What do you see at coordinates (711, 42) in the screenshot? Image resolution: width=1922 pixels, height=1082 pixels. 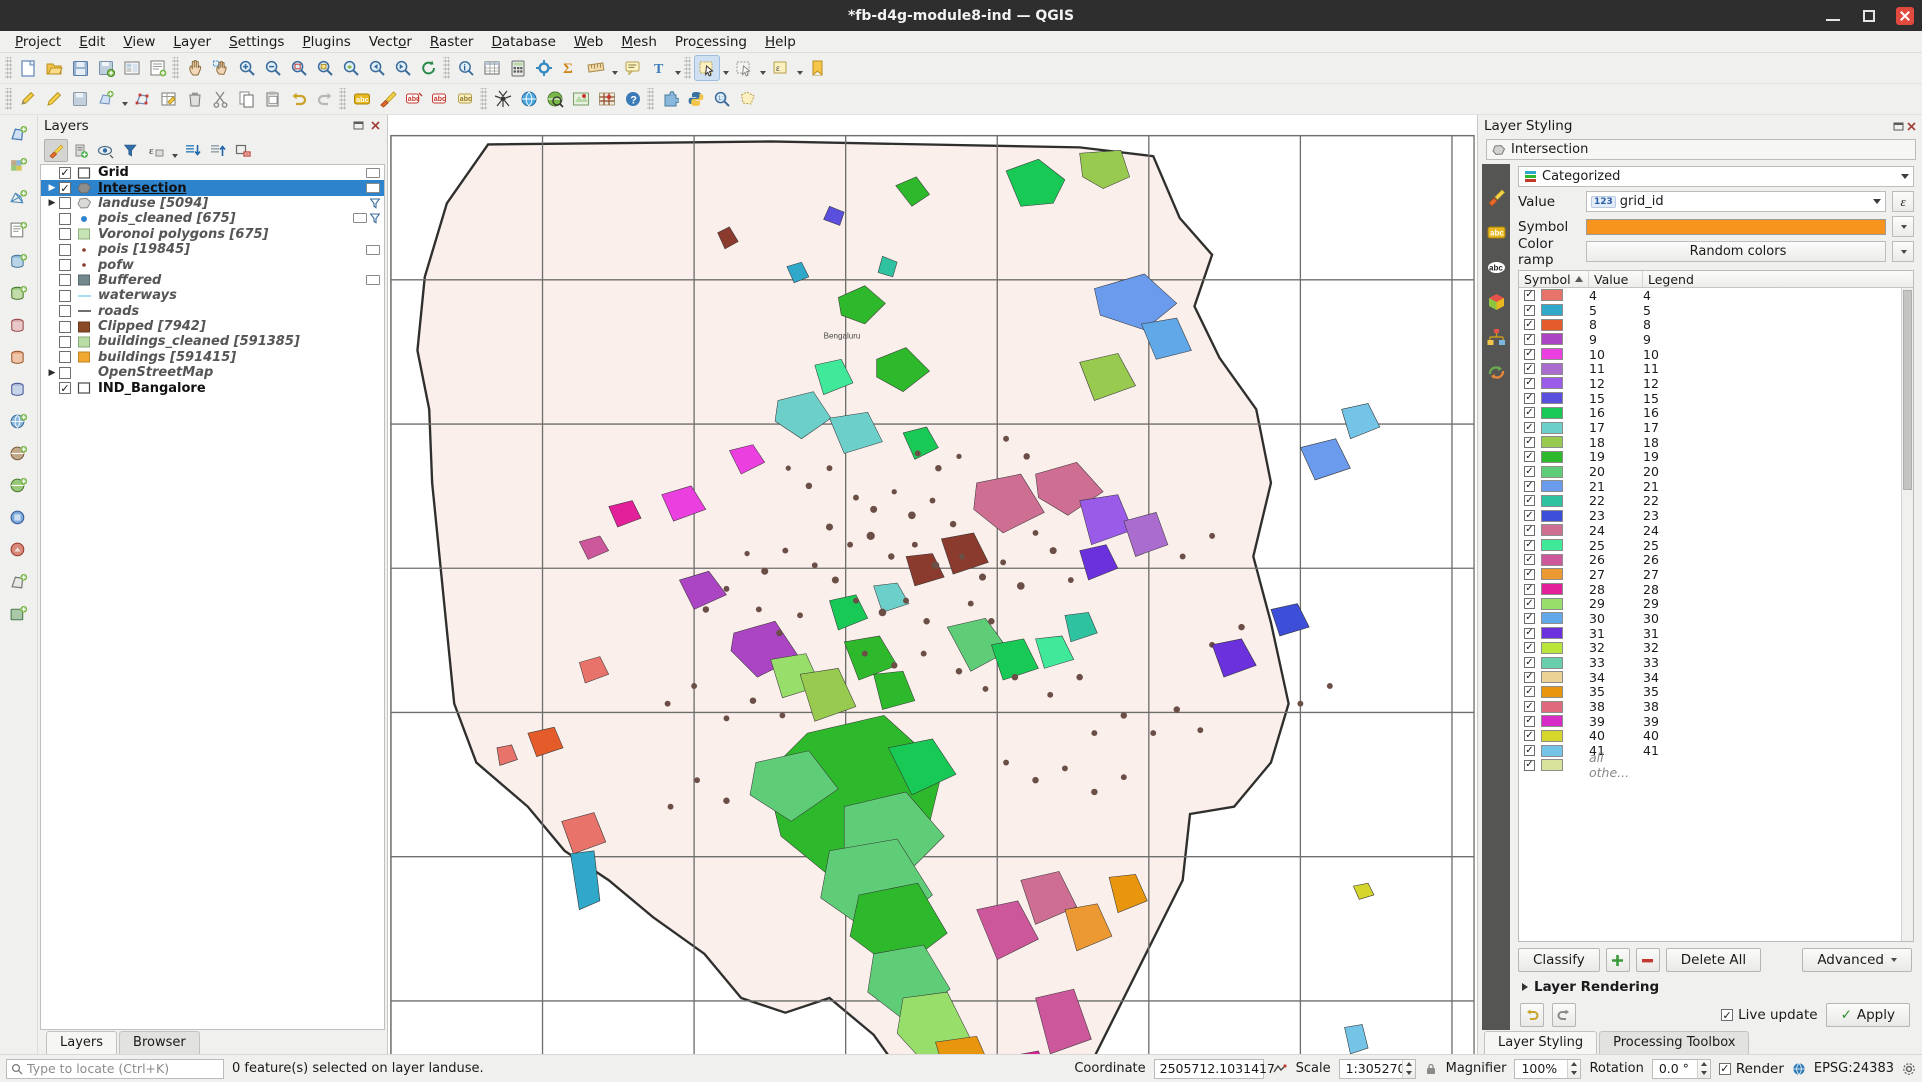 I see `menu-processing: Processing` at bounding box center [711, 42].